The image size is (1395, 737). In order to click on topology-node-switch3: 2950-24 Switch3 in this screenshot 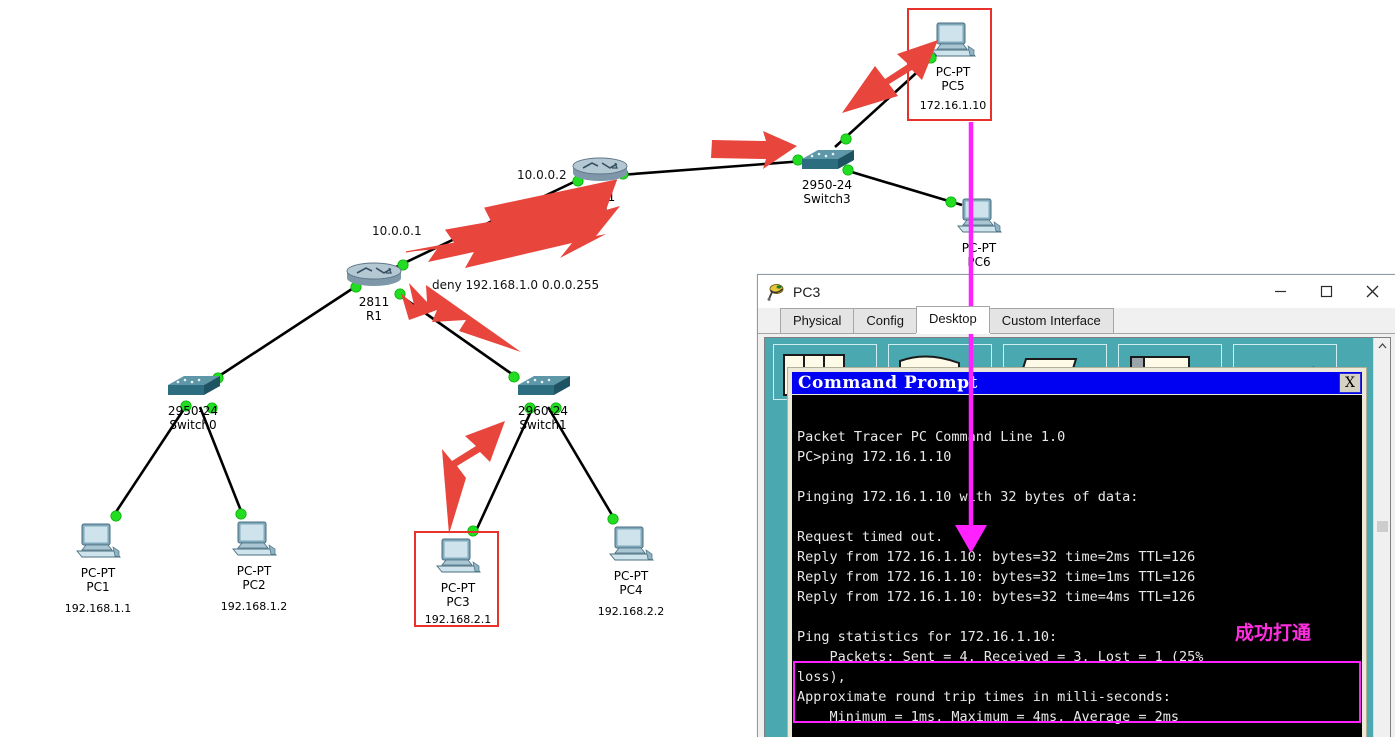, I will do `click(827, 175)`.